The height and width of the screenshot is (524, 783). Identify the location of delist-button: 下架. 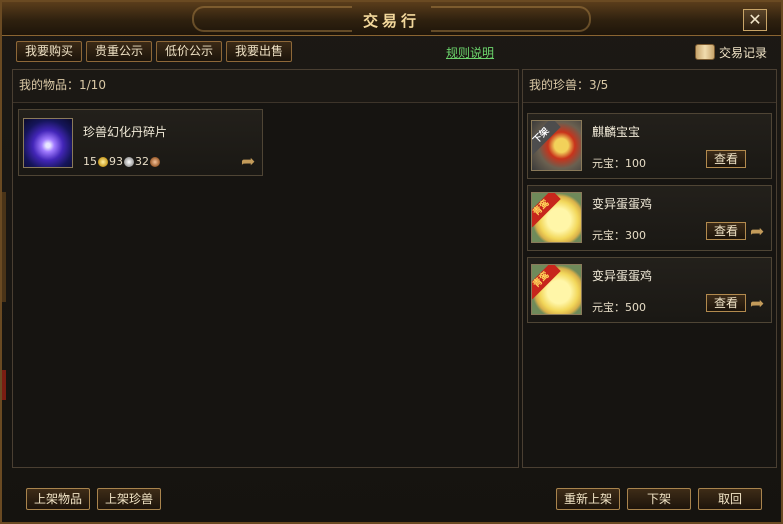
(659, 499).